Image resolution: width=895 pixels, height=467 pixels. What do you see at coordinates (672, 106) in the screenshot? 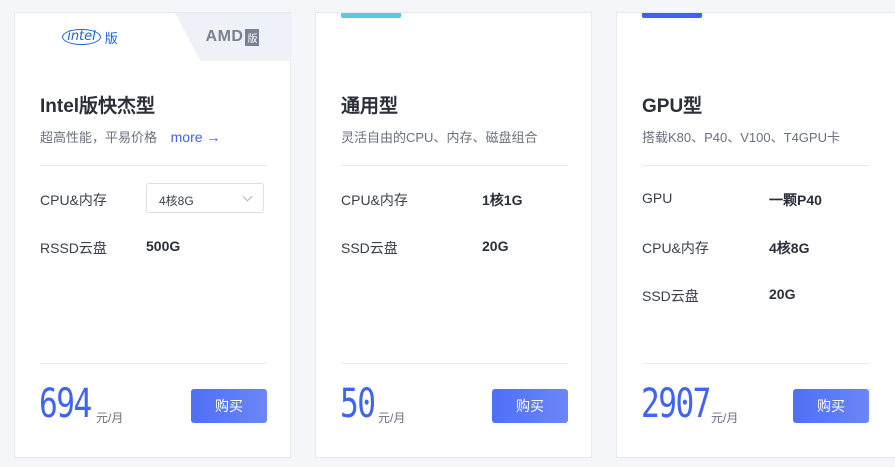
I see `card-title: GPU型` at bounding box center [672, 106].